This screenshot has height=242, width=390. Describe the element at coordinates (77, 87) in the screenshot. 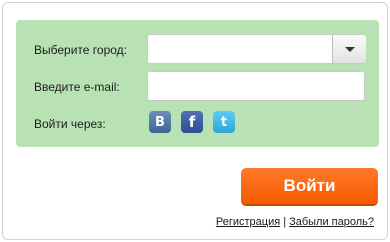

I see `email-label: Введите e-mail:` at that location.